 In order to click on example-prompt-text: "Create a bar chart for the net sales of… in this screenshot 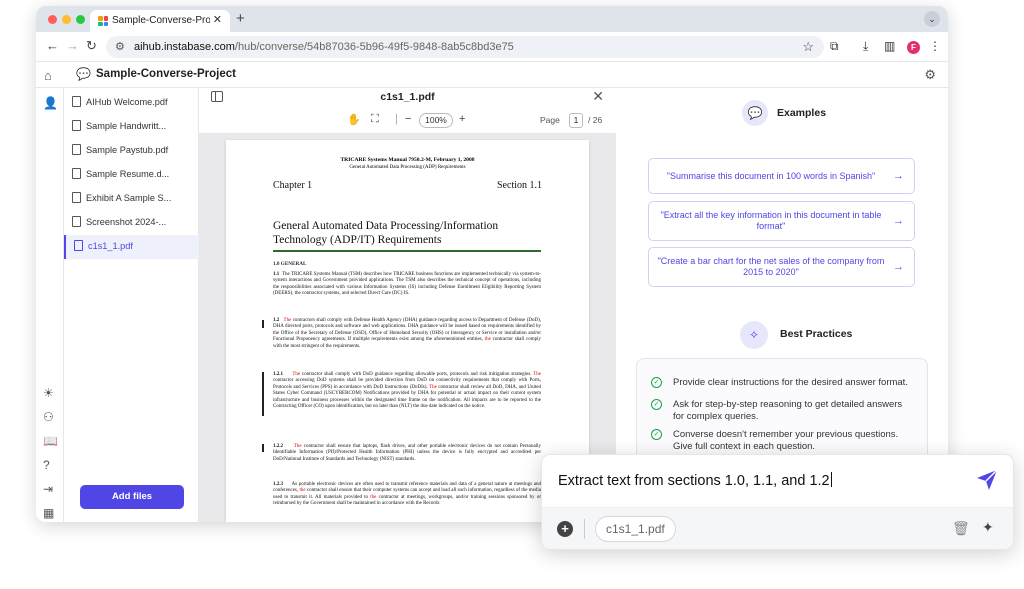, I will do `click(771, 266)`.